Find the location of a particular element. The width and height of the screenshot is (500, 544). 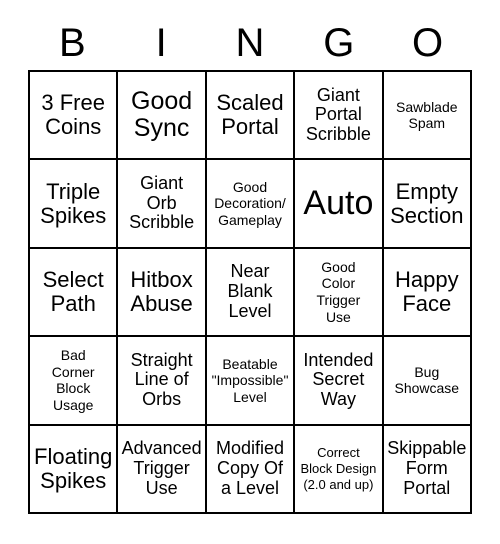

bingo-header-letter-o: O is located at coordinates (428, 43).